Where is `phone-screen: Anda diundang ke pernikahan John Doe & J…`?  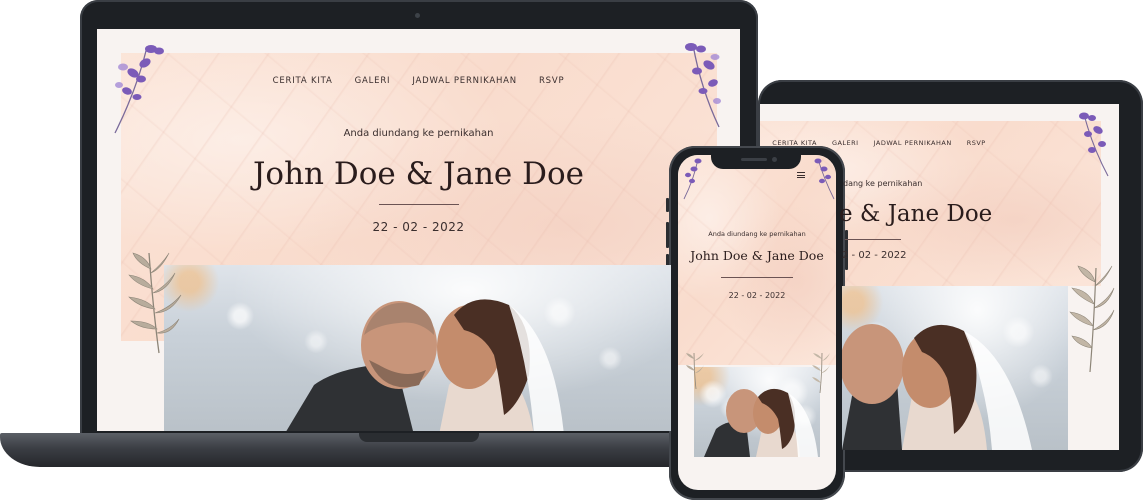
phone-screen: Anda diundang ke pernikahan John Doe & J… is located at coordinates (757, 322).